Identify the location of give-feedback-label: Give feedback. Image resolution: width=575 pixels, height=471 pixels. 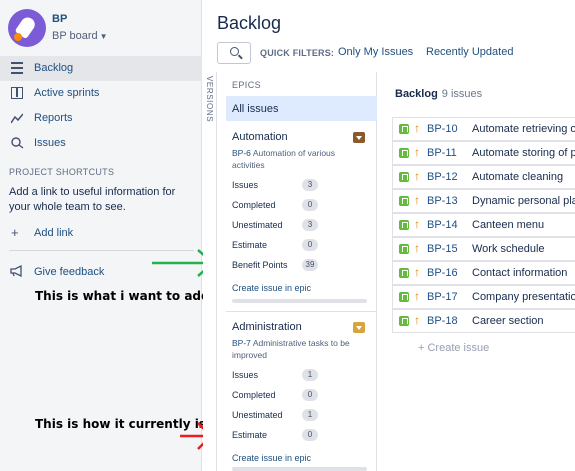
(69, 272).